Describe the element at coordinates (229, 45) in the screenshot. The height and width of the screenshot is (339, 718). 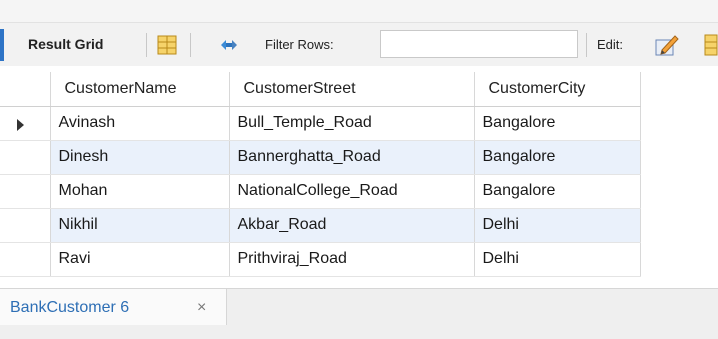
I see `refresh-icon` at that location.